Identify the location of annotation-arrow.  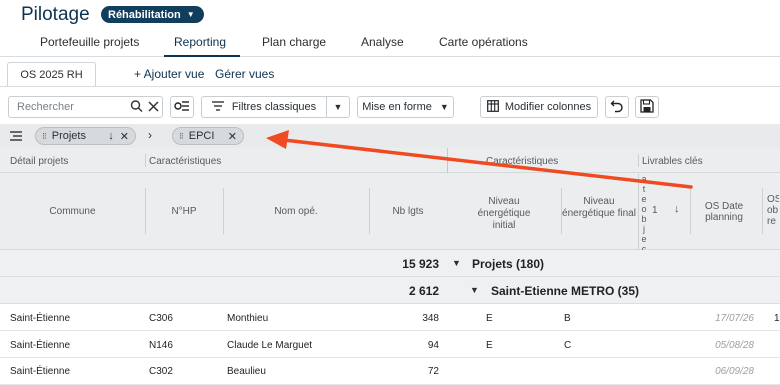
(479, 159).